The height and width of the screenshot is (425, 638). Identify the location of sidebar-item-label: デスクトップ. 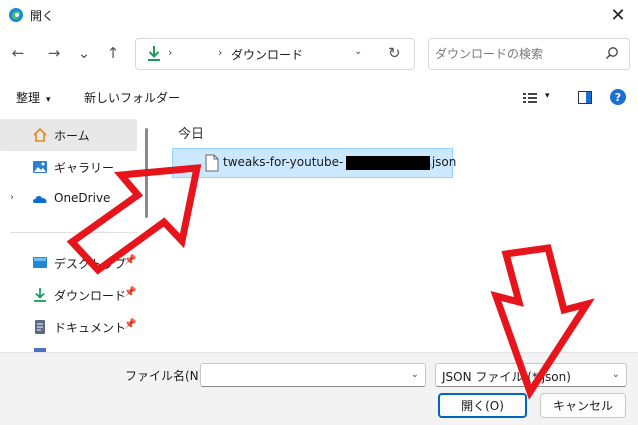
(90, 264).